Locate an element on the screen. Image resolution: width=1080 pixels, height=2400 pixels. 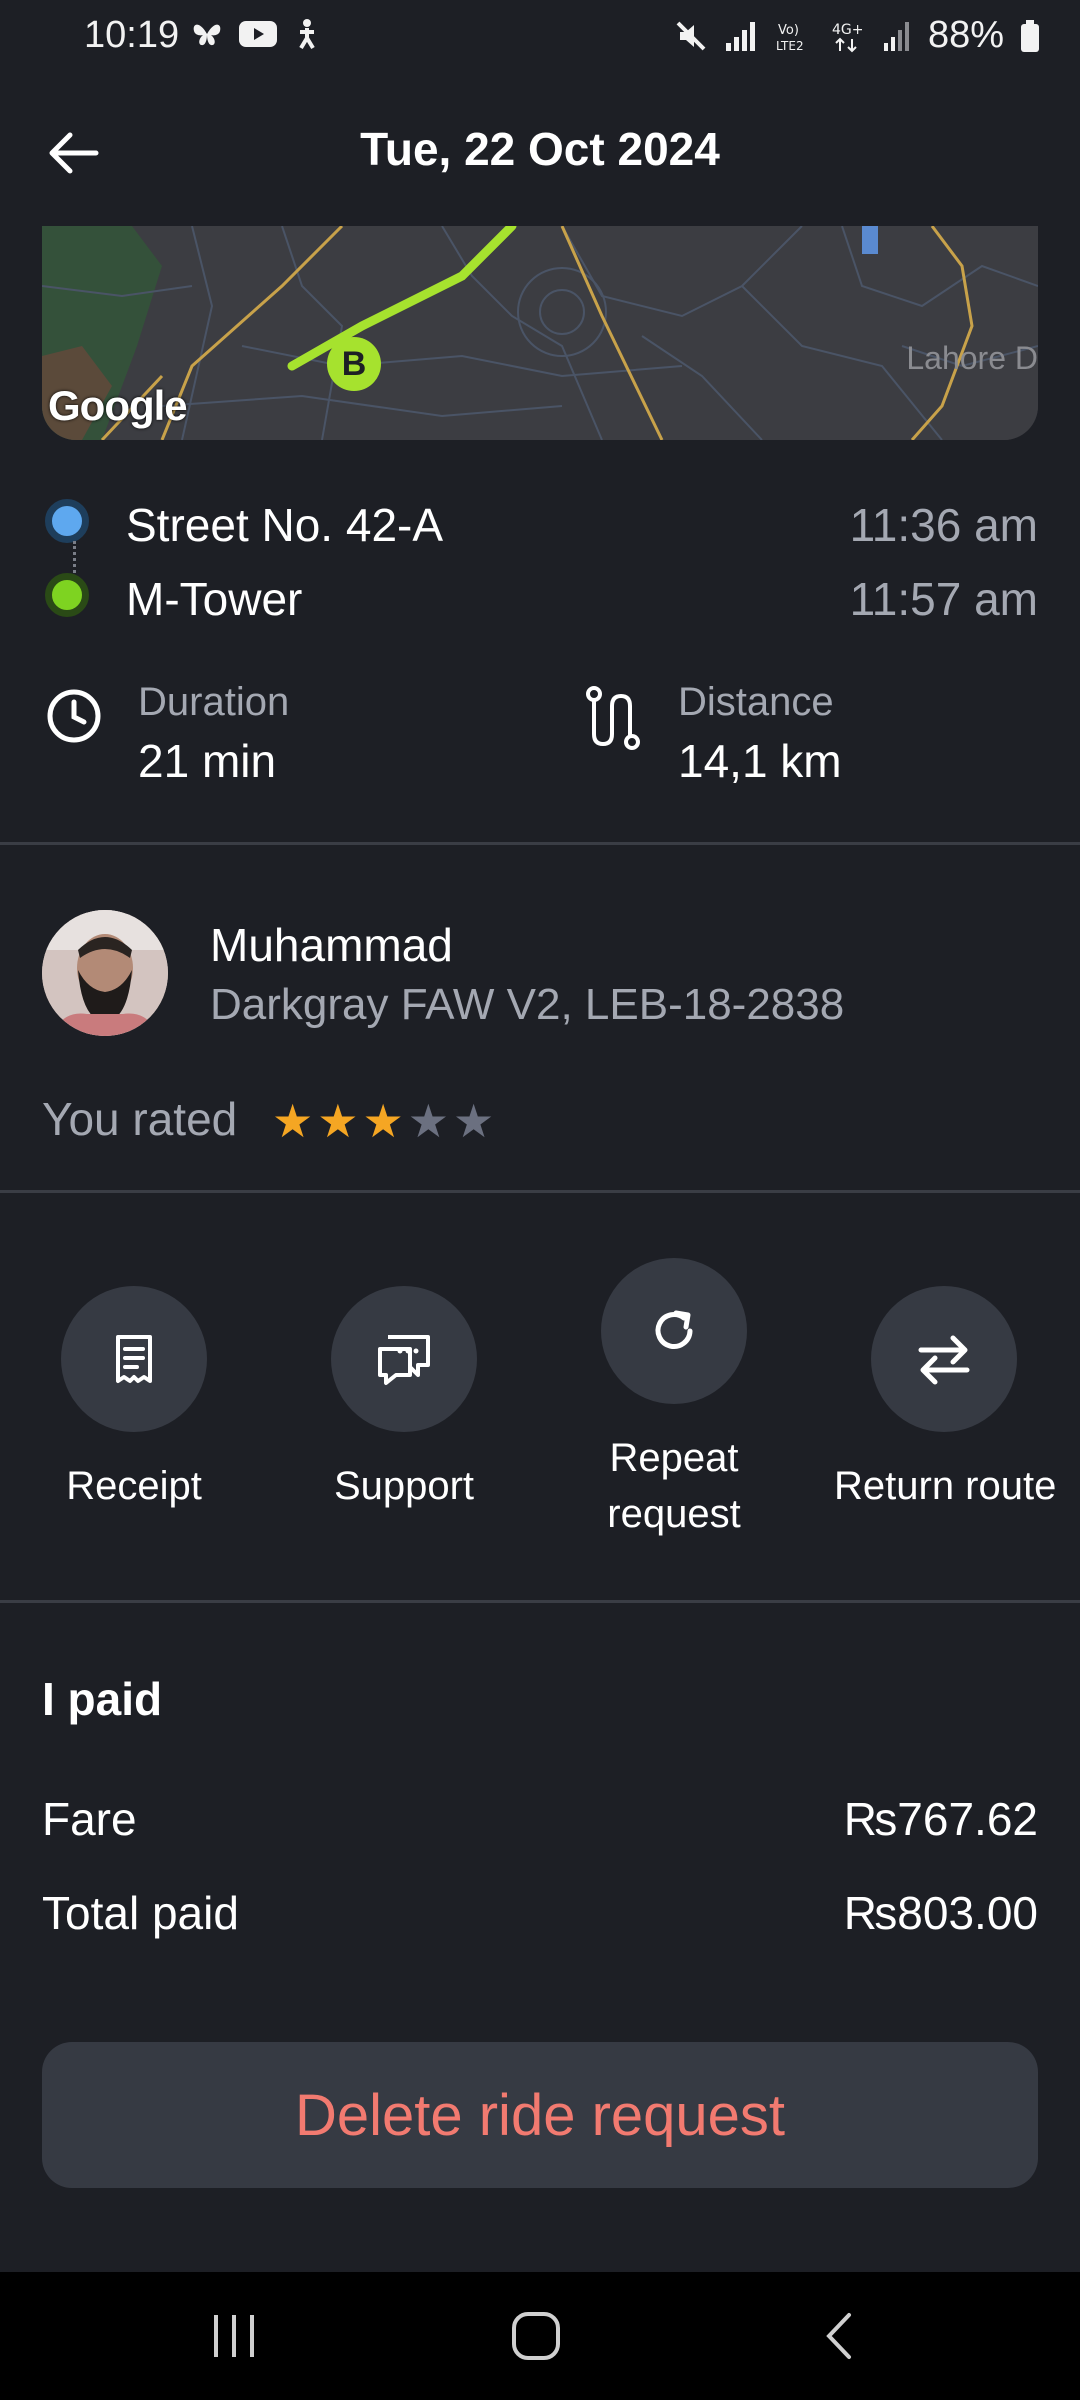
repeat-request-label: Repeat request is located at coordinates (674, 1486).